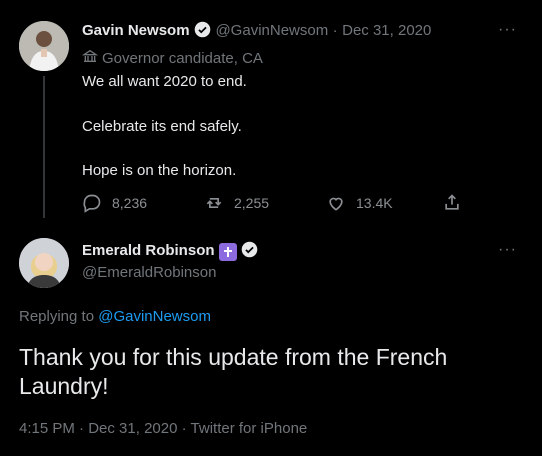 This screenshot has width=542, height=456. I want to click on retweet-button: 2,255, so click(236, 203).